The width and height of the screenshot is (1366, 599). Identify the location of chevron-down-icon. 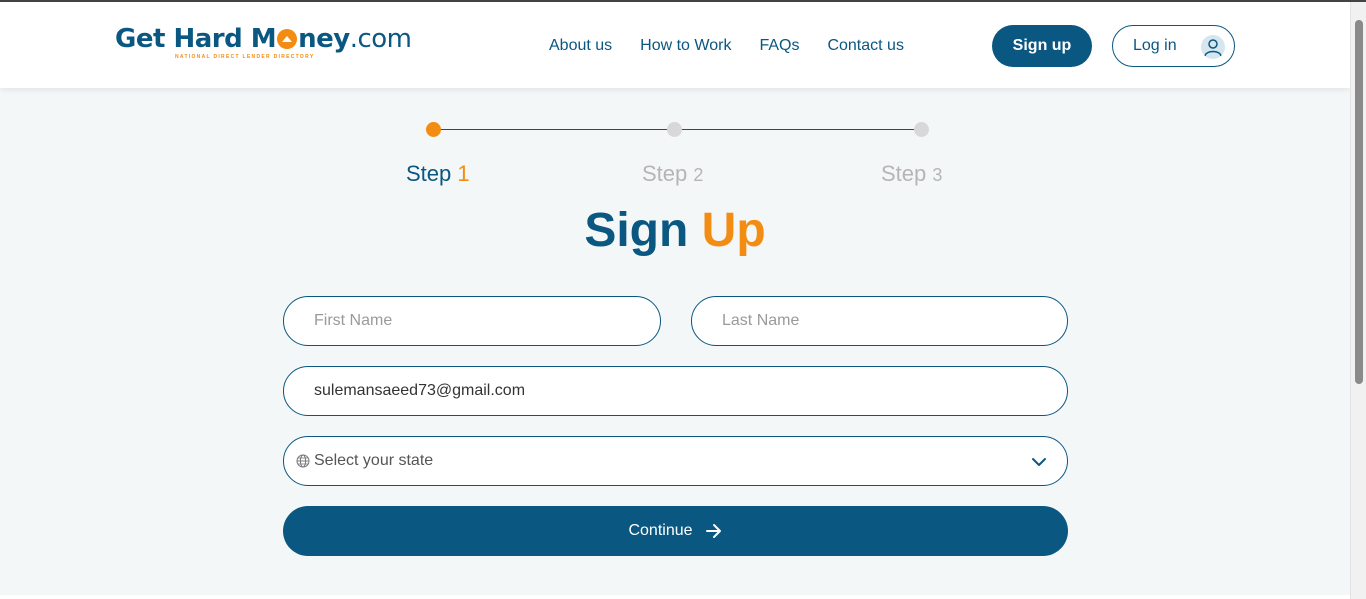
(1039, 462).